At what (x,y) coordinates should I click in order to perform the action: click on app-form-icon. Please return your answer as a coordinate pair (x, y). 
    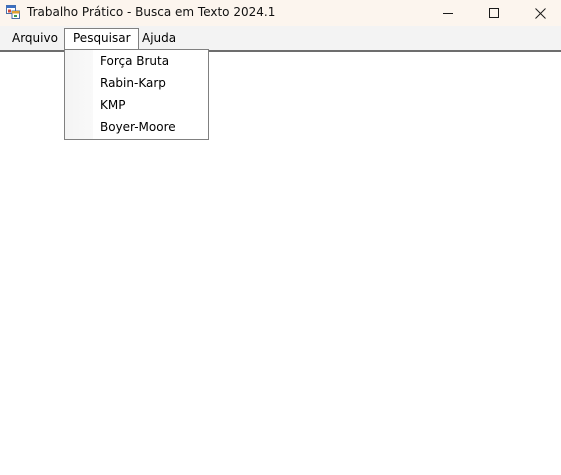
    Looking at the image, I should click on (13, 12).